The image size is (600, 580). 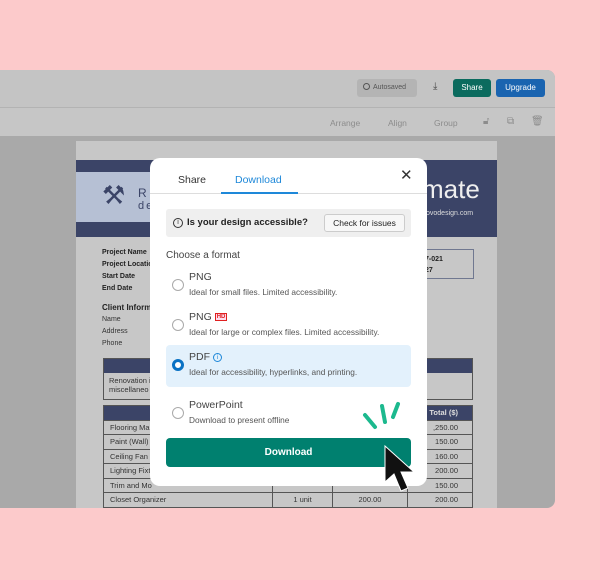 What do you see at coordinates (520, 88) in the screenshot?
I see `upgrade-button: Upgrade` at bounding box center [520, 88].